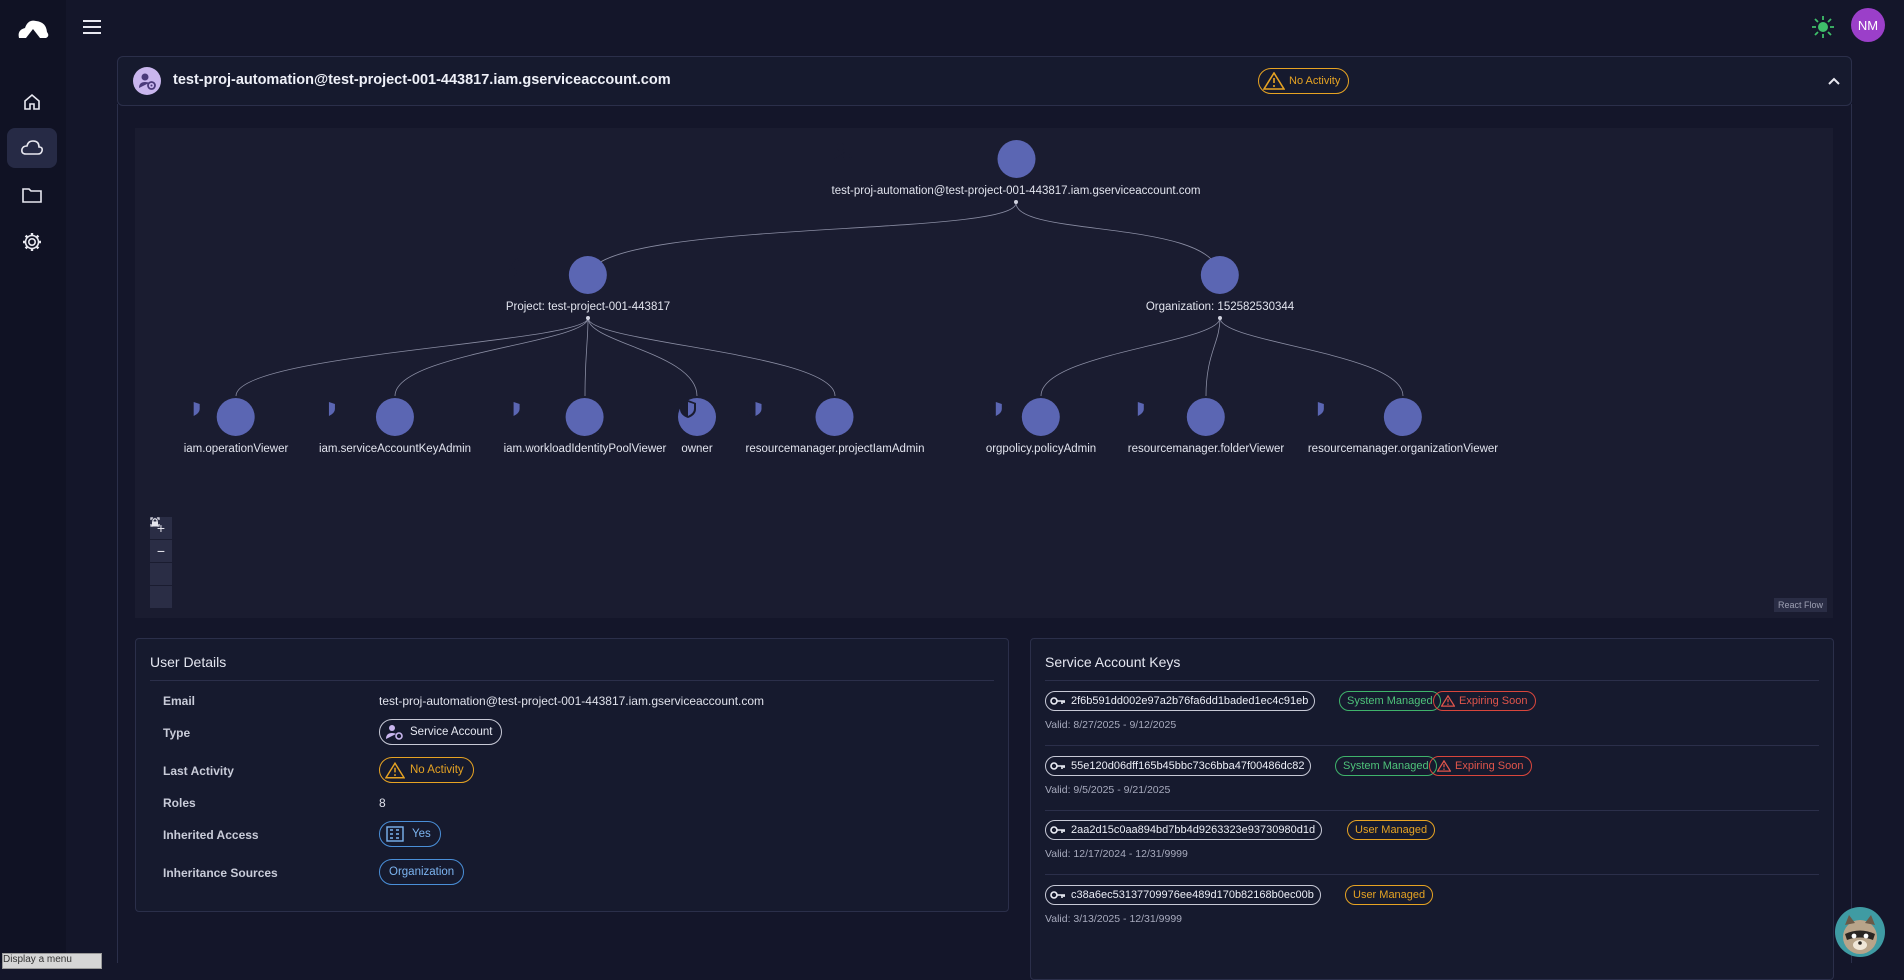  What do you see at coordinates (220, 873) in the screenshot?
I see `inheritance-sources-label: Inheritance Sources` at bounding box center [220, 873].